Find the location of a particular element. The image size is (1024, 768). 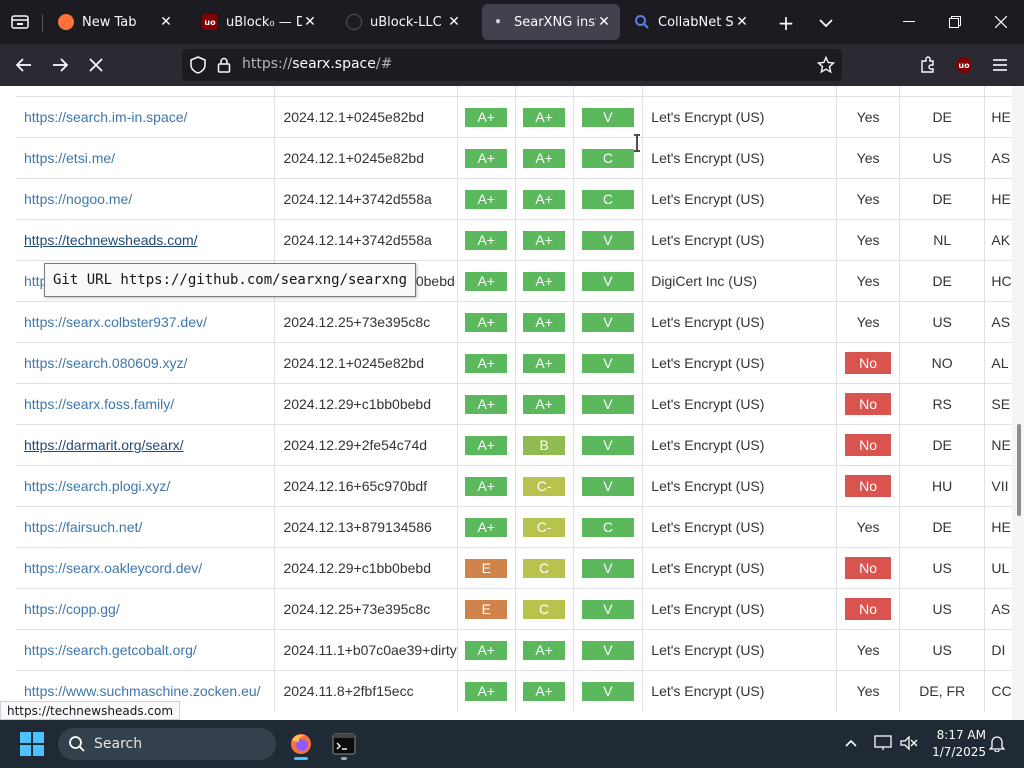

version-text: 0bebd is located at coordinates (435, 281).